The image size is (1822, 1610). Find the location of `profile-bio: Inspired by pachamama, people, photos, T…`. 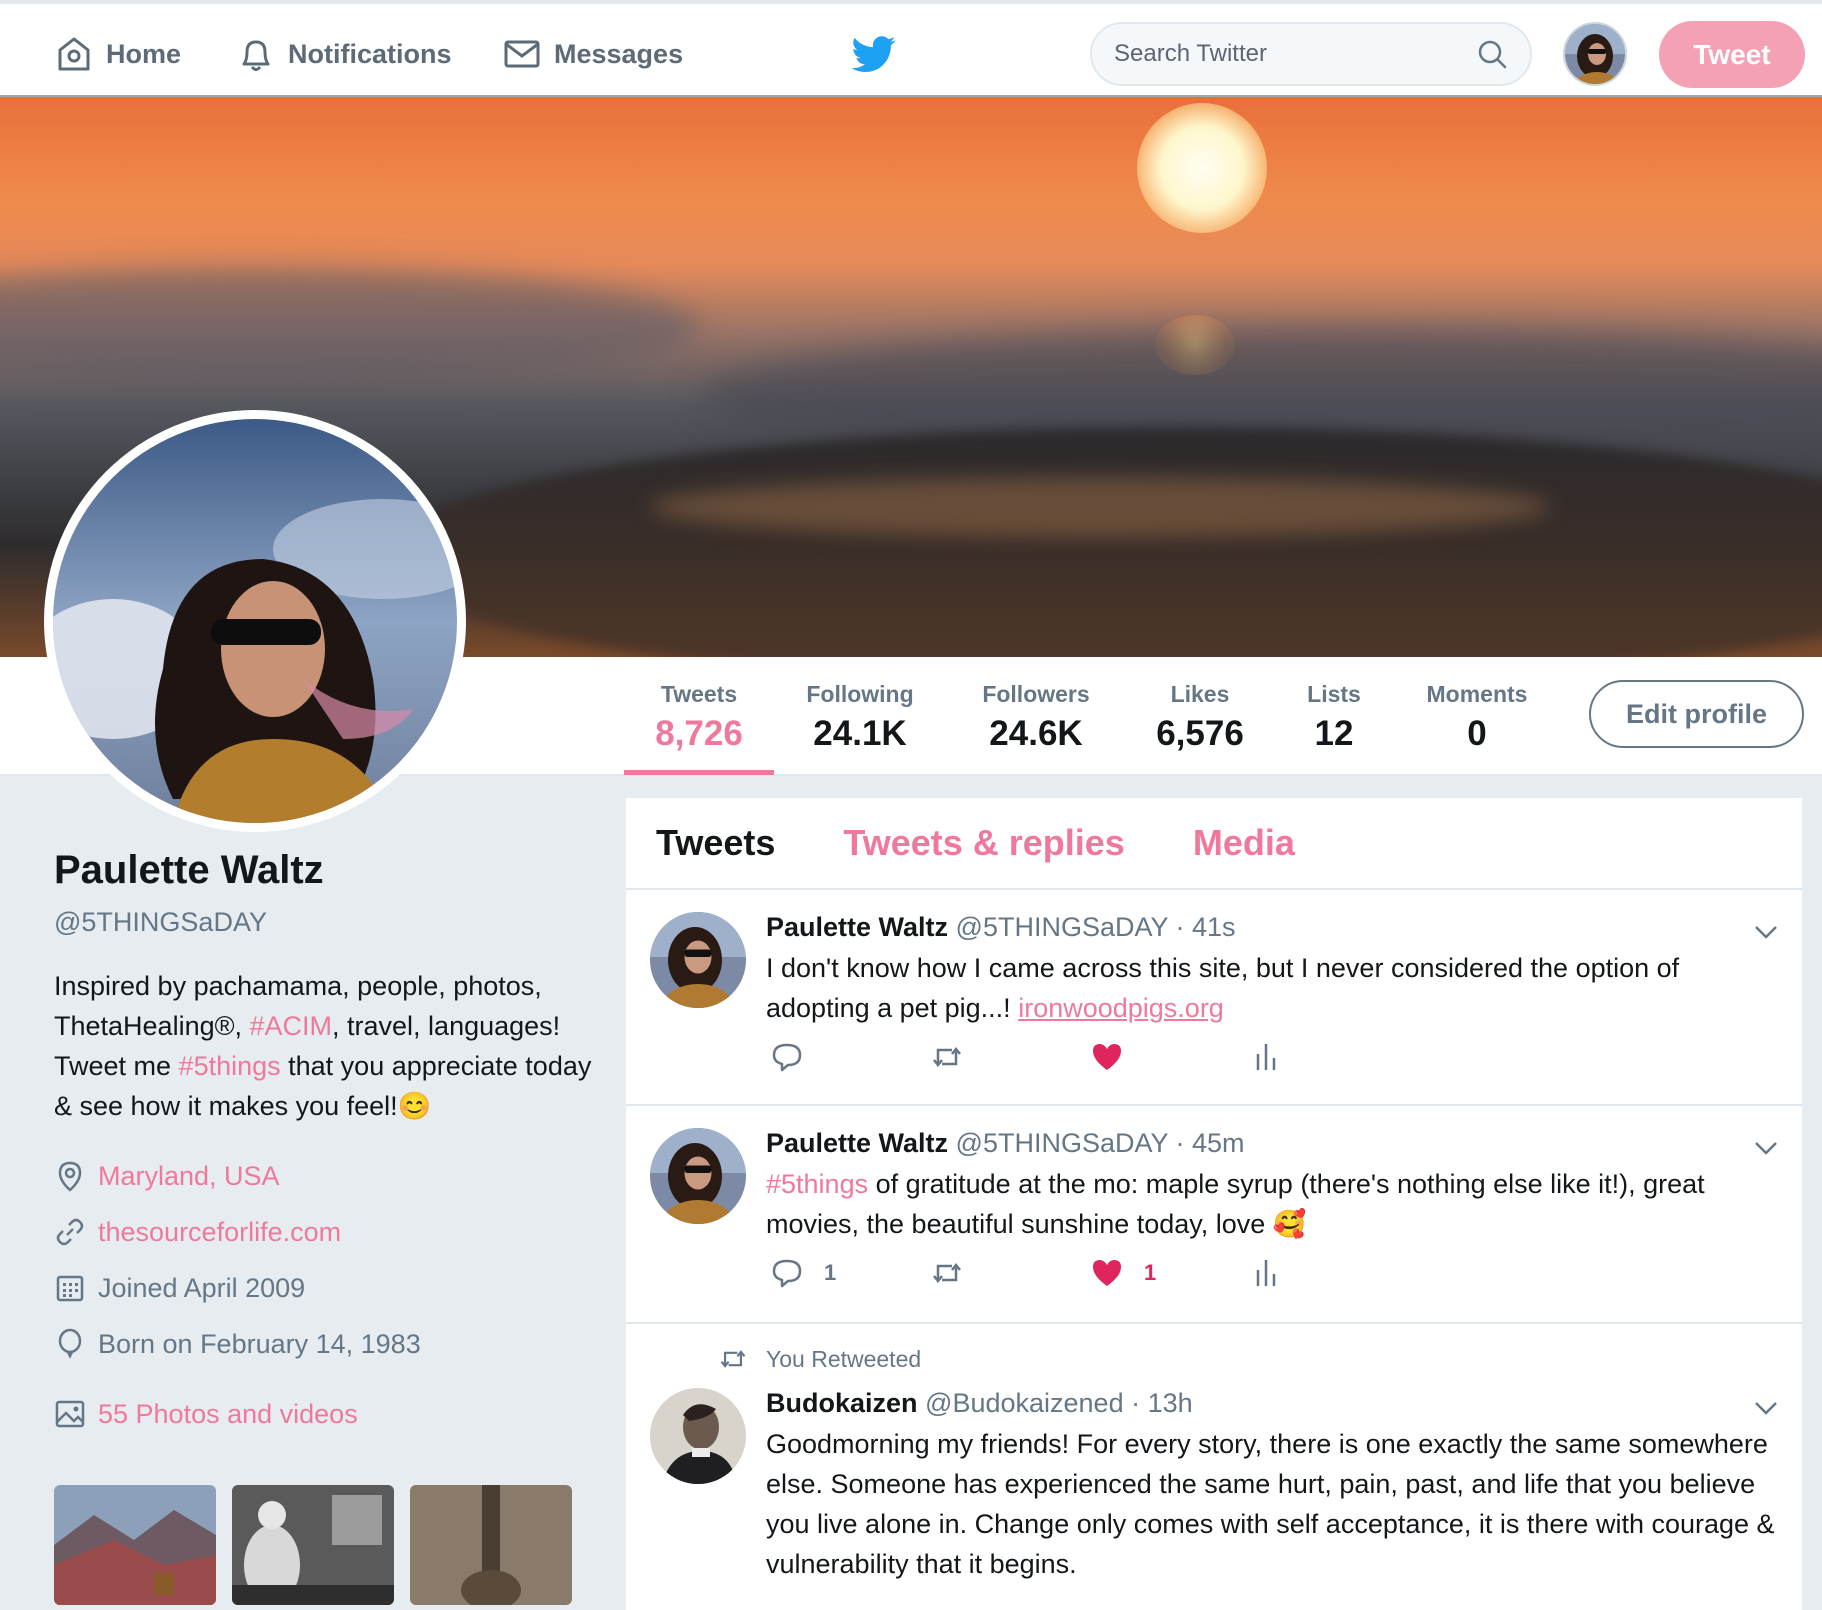

profile-bio: Inspired by pachamama, people, photos, T… is located at coordinates (324, 1046).